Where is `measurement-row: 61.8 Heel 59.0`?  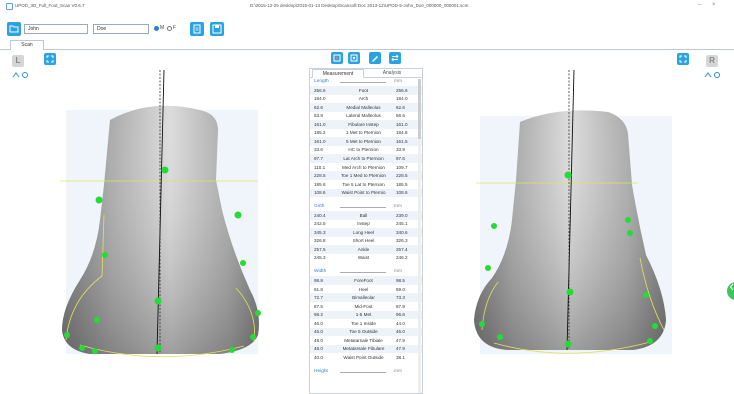
measurement-row: 61.8 Heel 59.0 is located at coordinates (366, 289).